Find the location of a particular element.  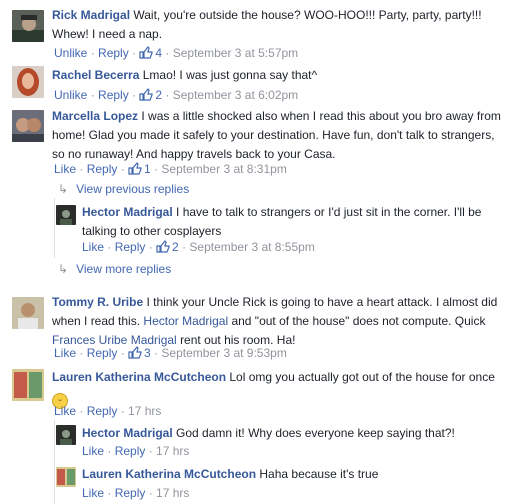

rachel-avatar-image is located at coordinates (28, 82).